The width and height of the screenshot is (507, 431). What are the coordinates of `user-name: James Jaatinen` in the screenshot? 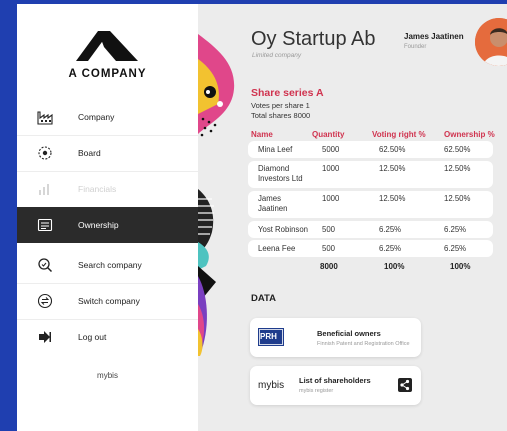 It's located at (434, 36).